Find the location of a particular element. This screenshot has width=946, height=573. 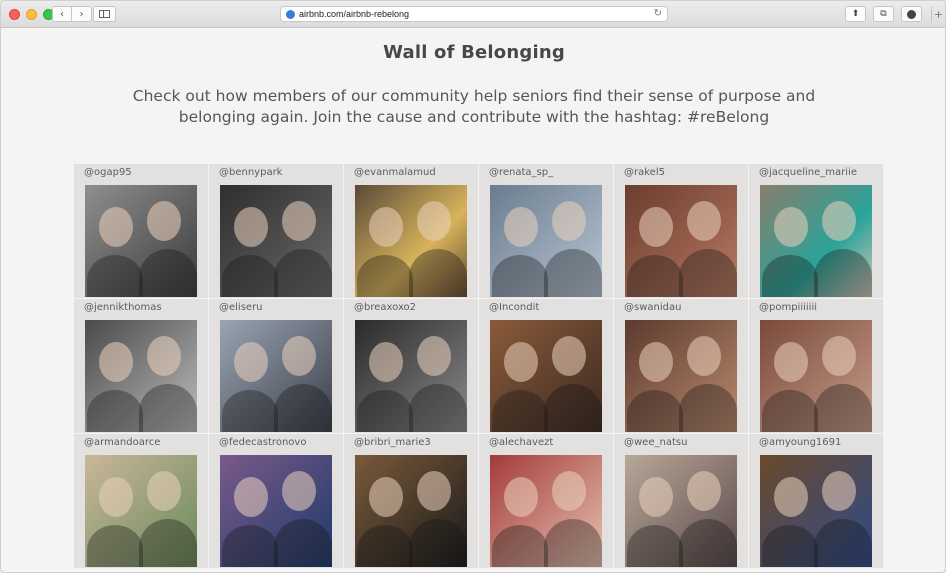

post-handle: @fedecastronovo is located at coordinates (262, 442).